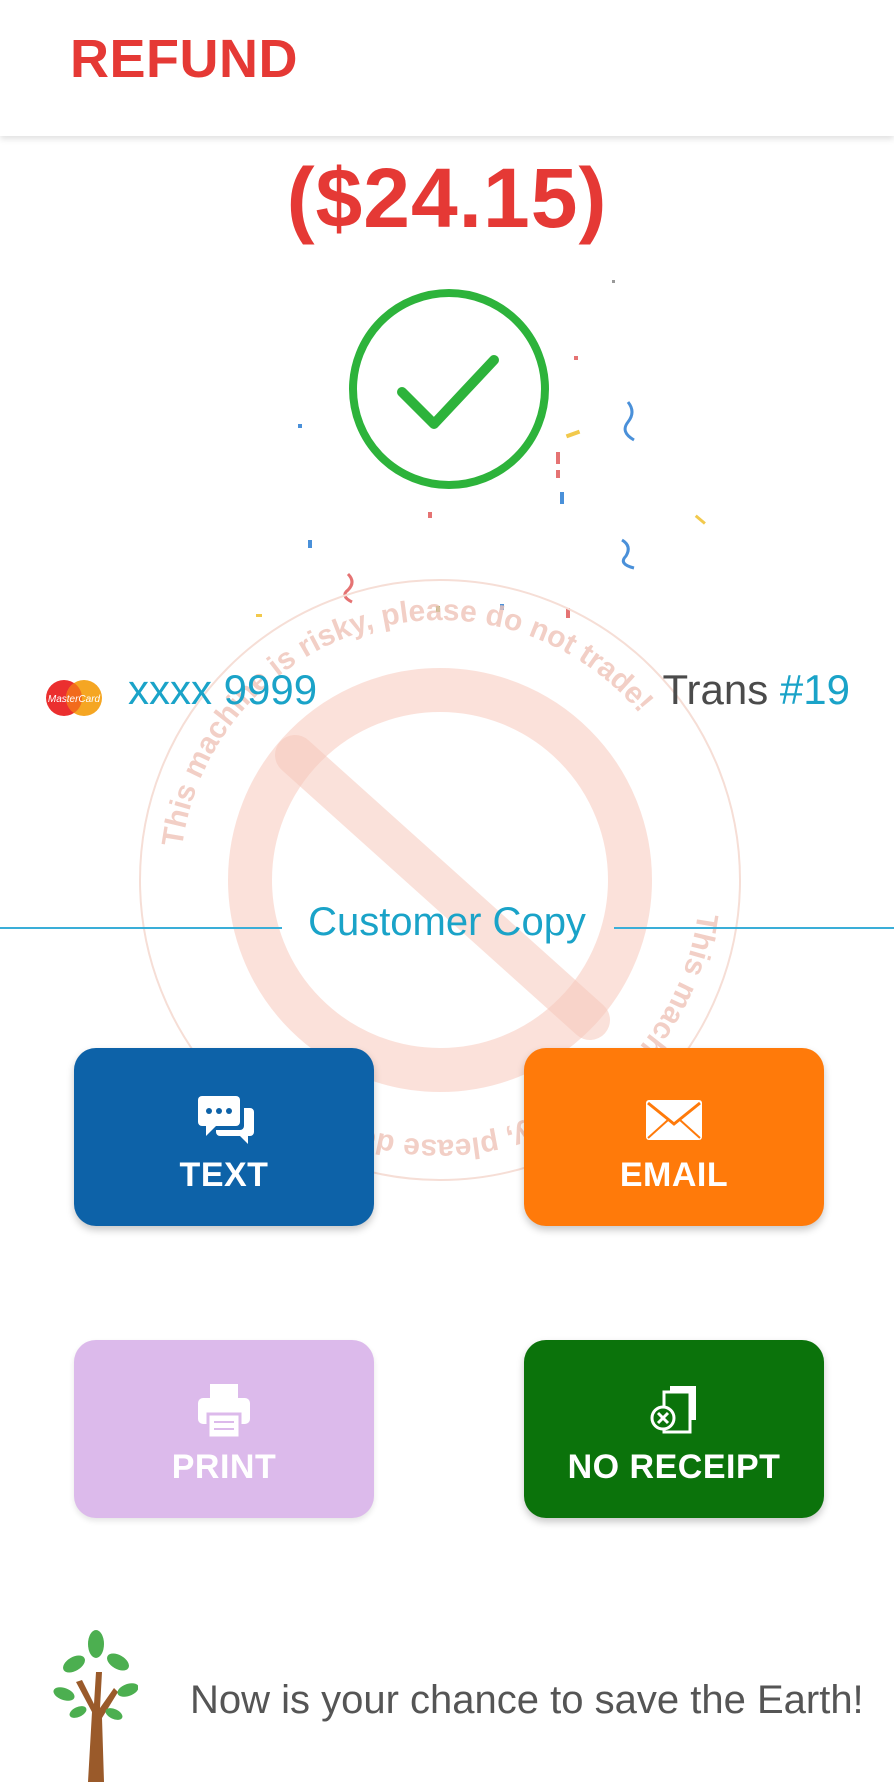  I want to click on eco-message-footer: Now is your chance to save the Earth!, so click(447, 1699).